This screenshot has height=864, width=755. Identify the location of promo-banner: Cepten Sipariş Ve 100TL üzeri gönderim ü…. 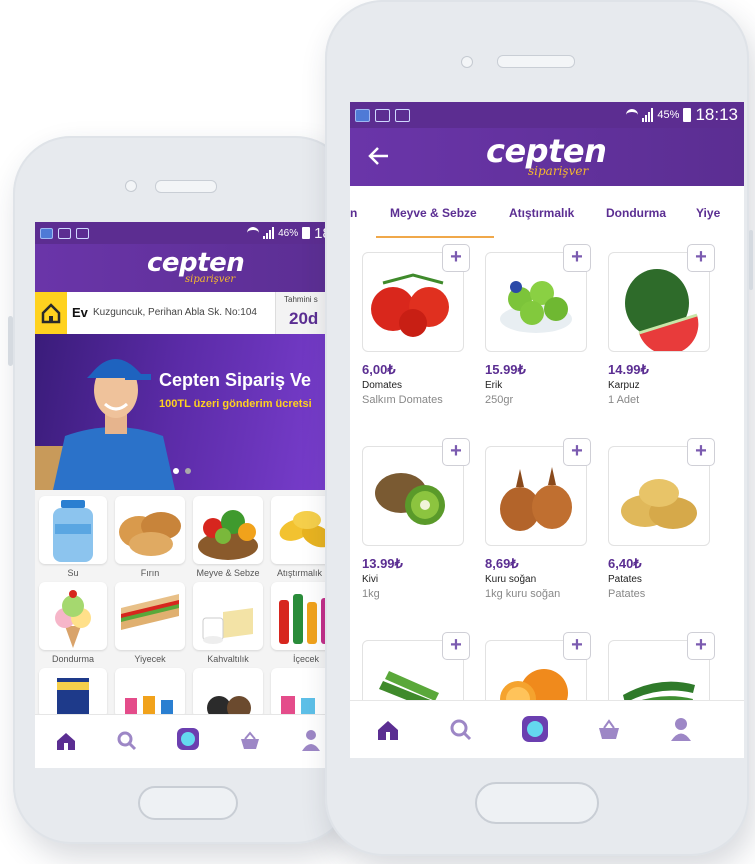
(188, 412).